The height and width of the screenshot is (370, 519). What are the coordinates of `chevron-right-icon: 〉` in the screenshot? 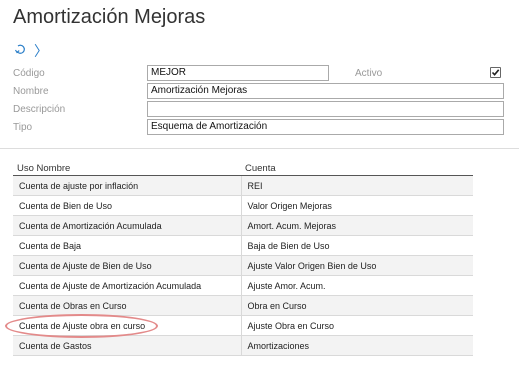 It's located at (41, 51).